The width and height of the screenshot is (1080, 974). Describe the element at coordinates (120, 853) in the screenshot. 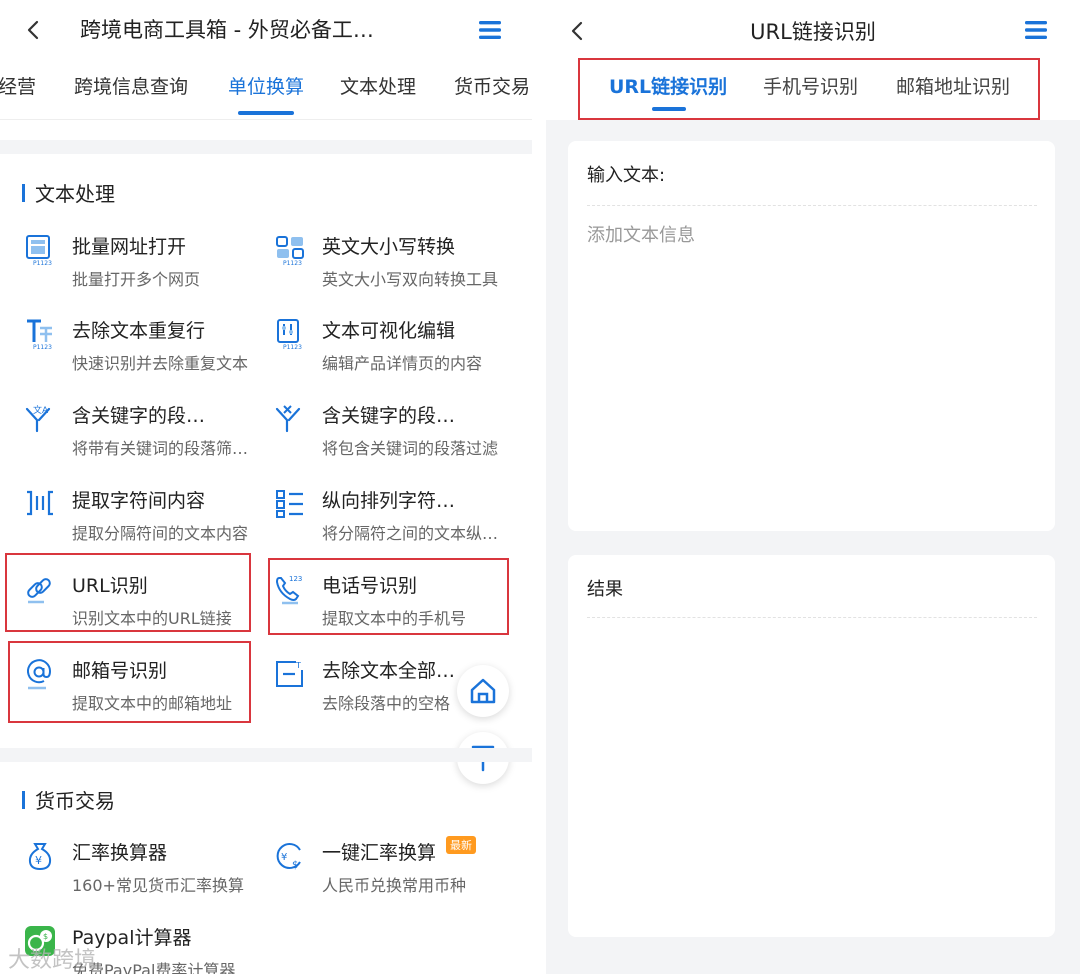

I see `tool-name: 汇率换算器` at that location.